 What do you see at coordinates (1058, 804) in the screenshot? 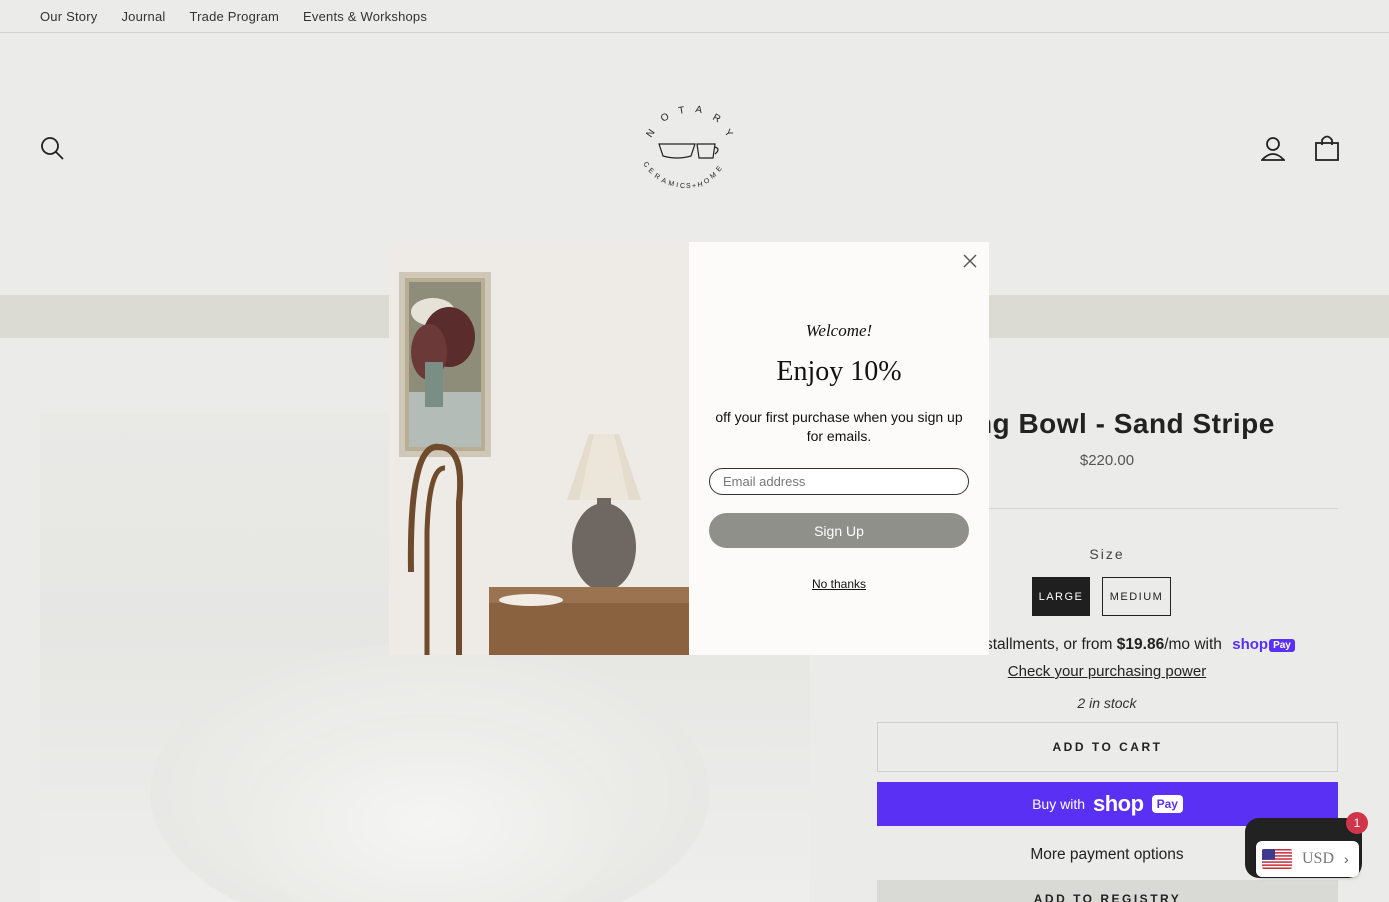
I see `buy-with-label: Buy with` at bounding box center [1058, 804].